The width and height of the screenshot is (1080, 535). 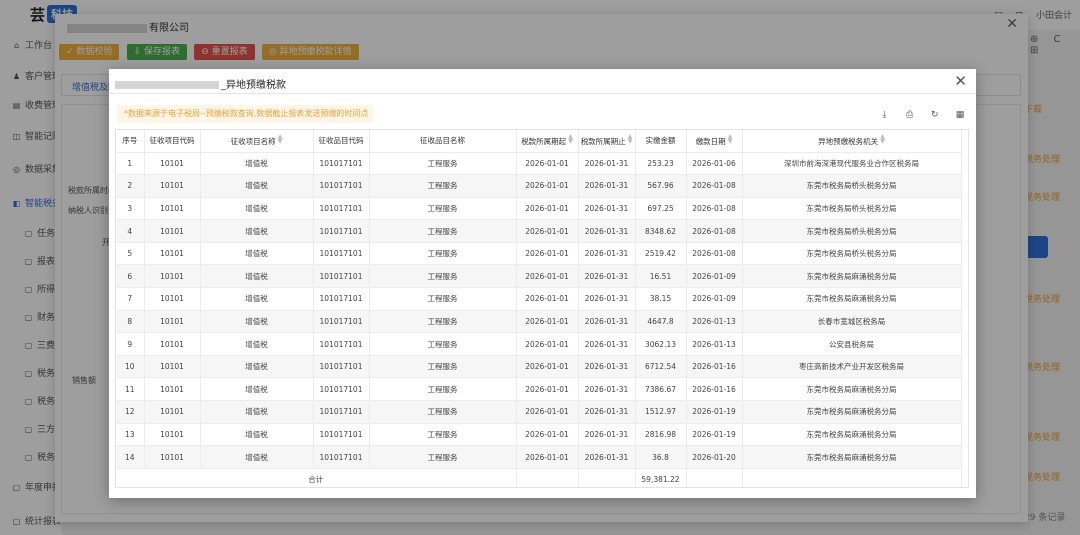 What do you see at coordinates (910, 115) in the screenshot?
I see `print-icon: ⎙` at bounding box center [910, 115].